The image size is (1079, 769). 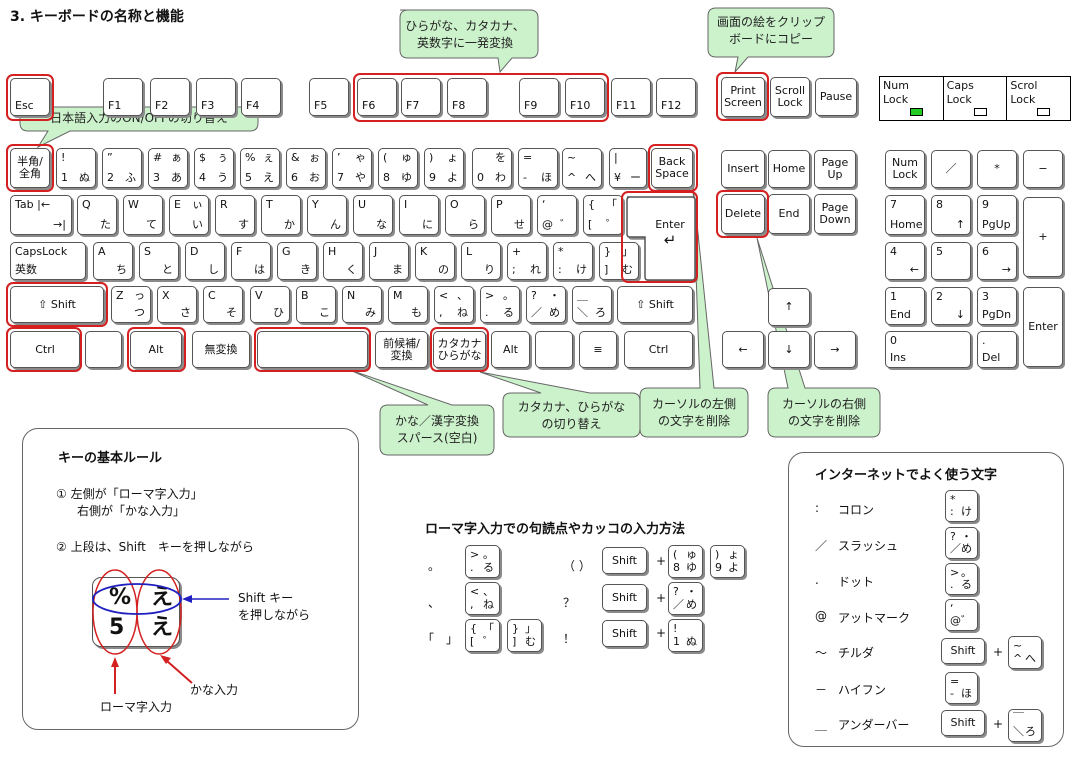 I want to click on key: Eぃい, so click(x=189, y=215).